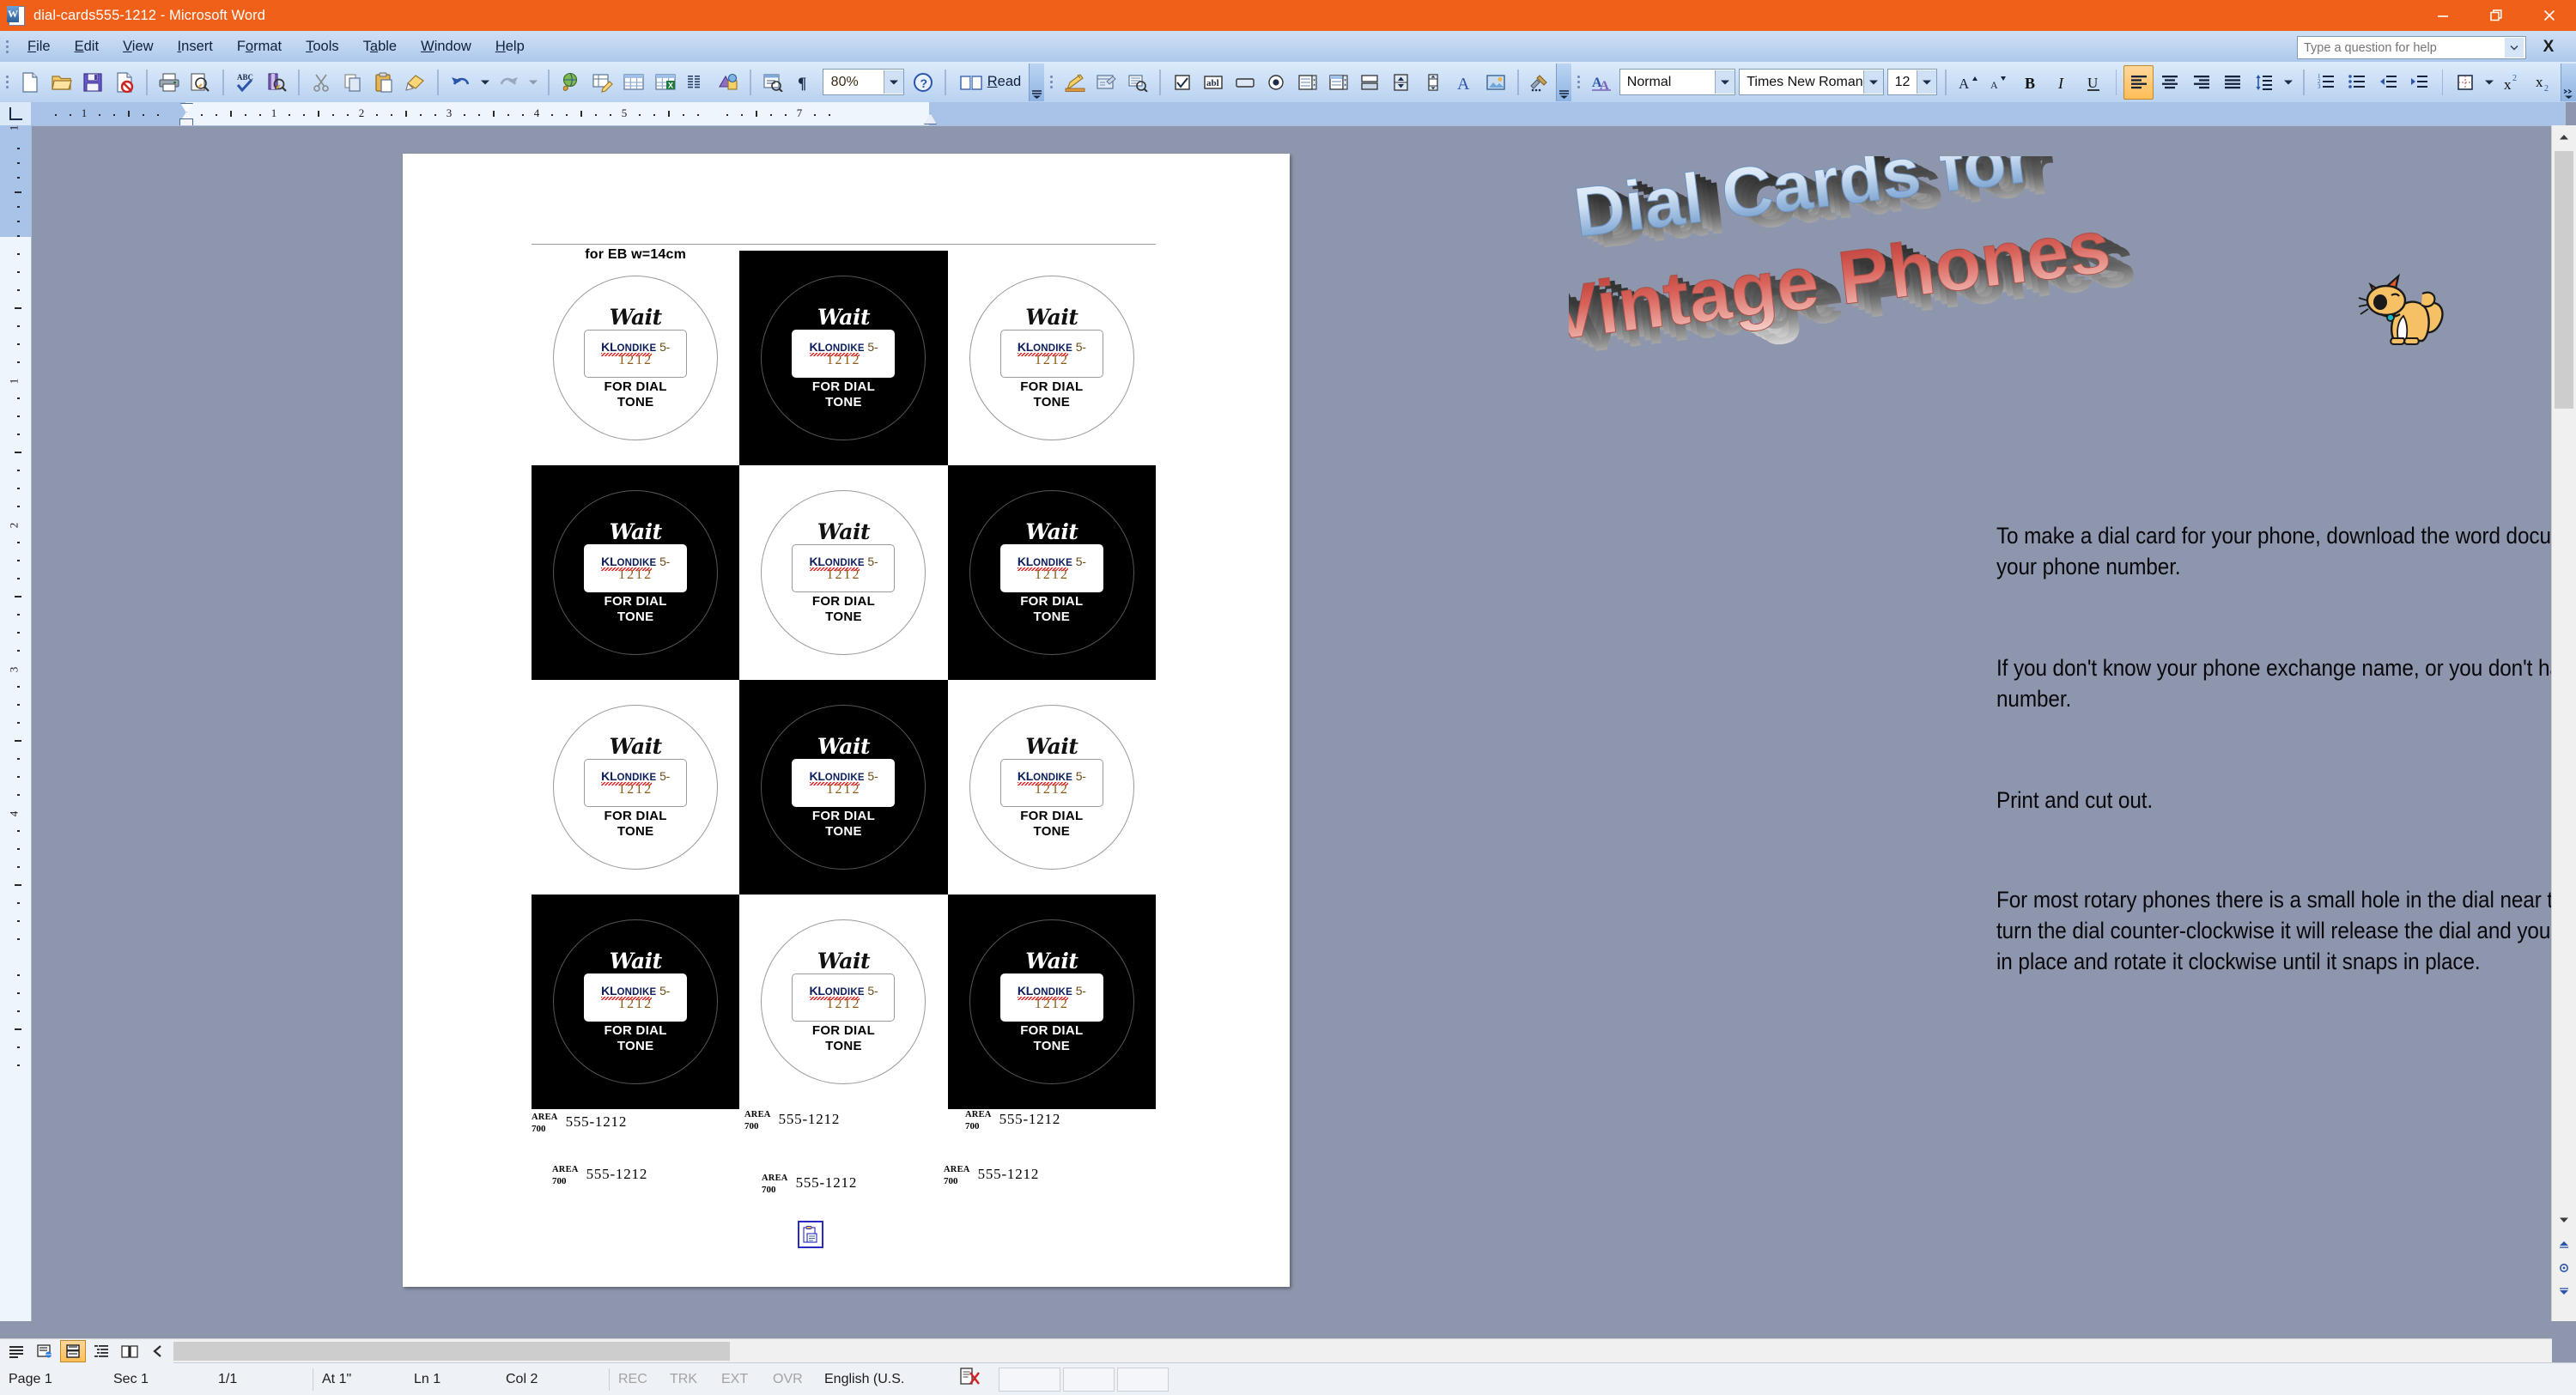 The width and height of the screenshot is (2576, 1395). What do you see at coordinates (1074, 83) in the screenshot?
I see `design-mode-pencil-icon` at bounding box center [1074, 83].